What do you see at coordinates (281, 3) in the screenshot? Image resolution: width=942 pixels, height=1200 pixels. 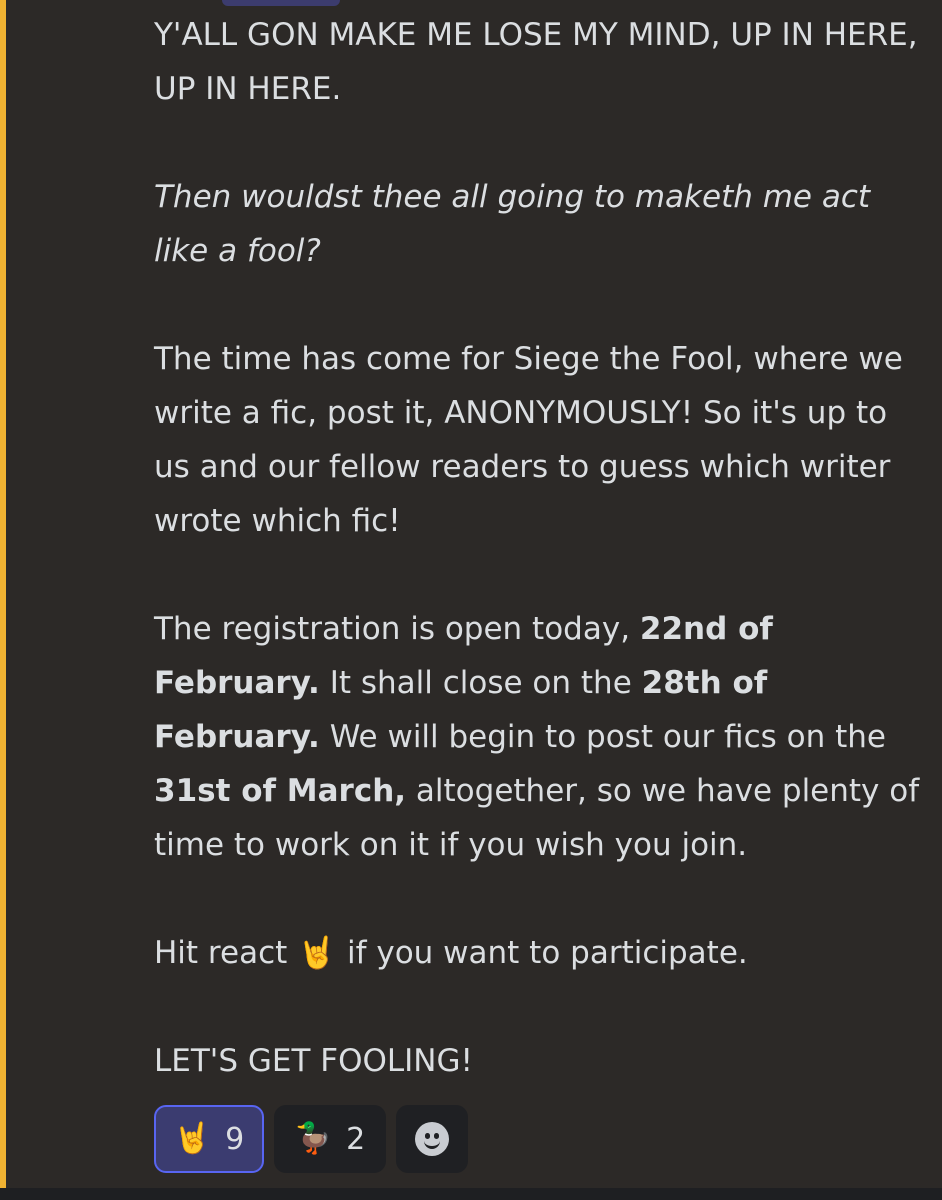 I see `role-tag` at bounding box center [281, 3].